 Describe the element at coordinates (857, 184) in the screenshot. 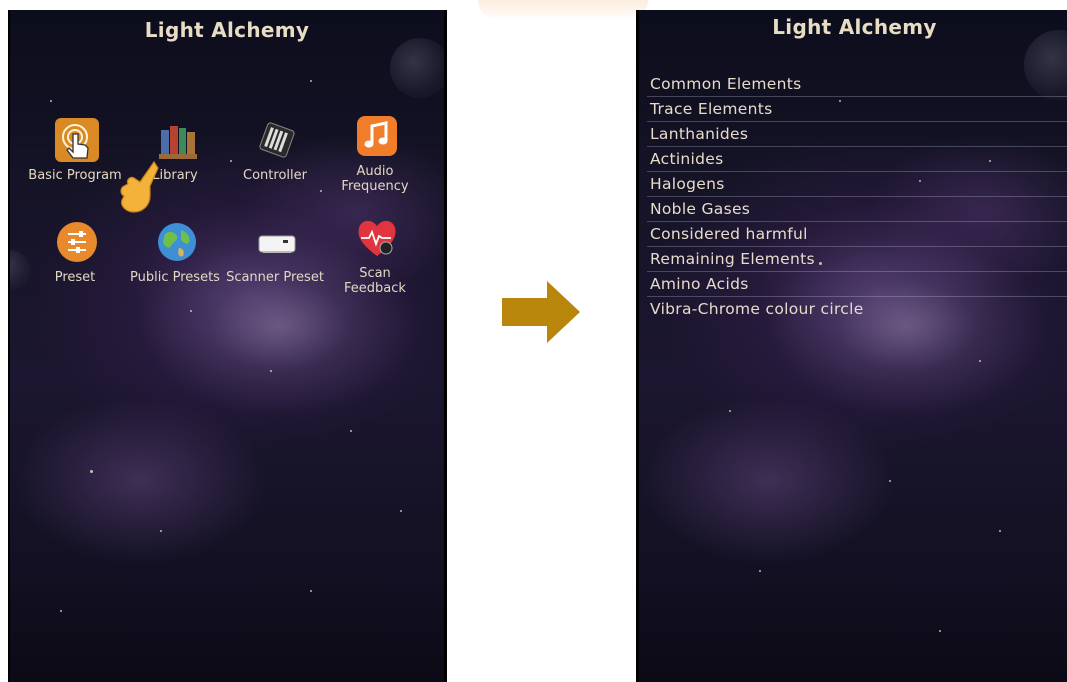

I see `list-item-halogens: Halogens` at that location.